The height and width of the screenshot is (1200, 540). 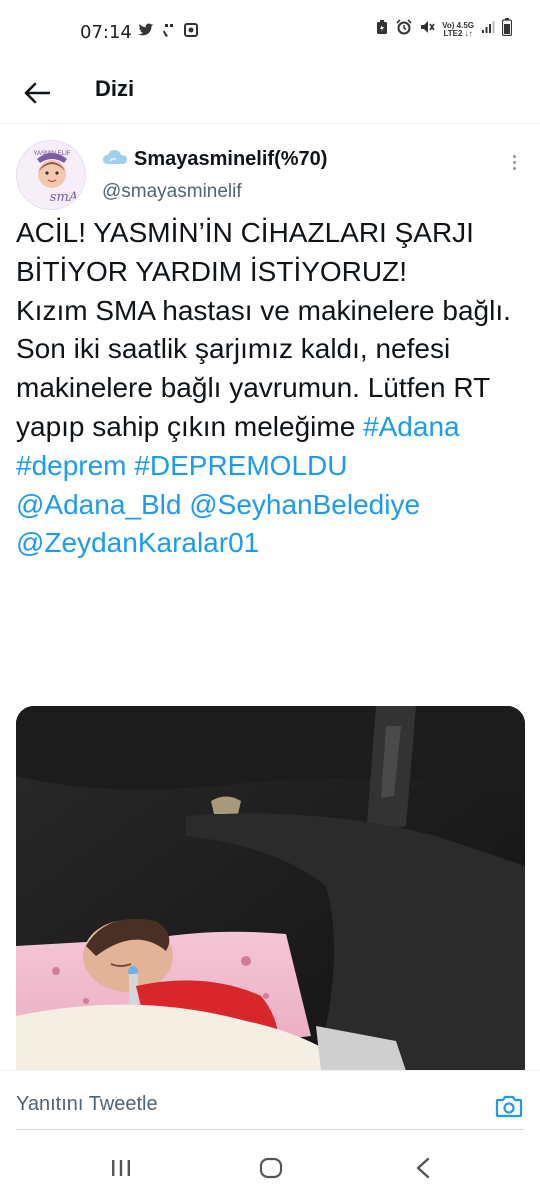 What do you see at coordinates (98, 504) in the screenshot?
I see `mention-link: @Adana_Bld` at bounding box center [98, 504].